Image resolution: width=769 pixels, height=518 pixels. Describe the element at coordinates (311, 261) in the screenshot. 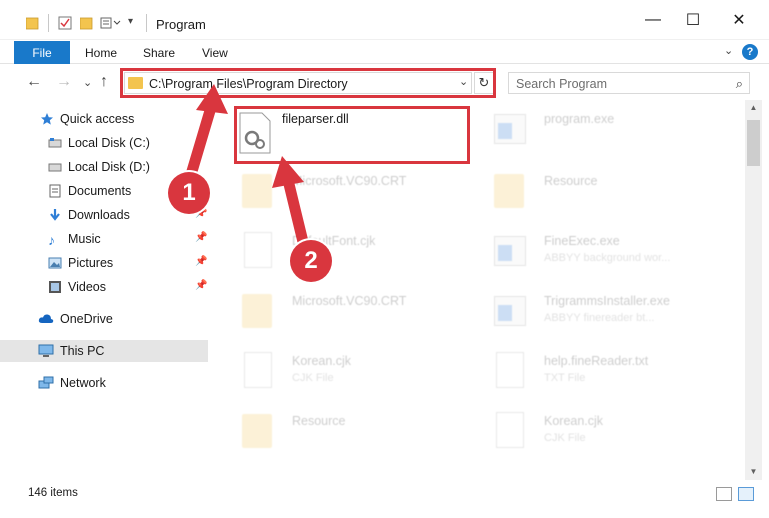

I see `step-2-badge: 2` at that location.